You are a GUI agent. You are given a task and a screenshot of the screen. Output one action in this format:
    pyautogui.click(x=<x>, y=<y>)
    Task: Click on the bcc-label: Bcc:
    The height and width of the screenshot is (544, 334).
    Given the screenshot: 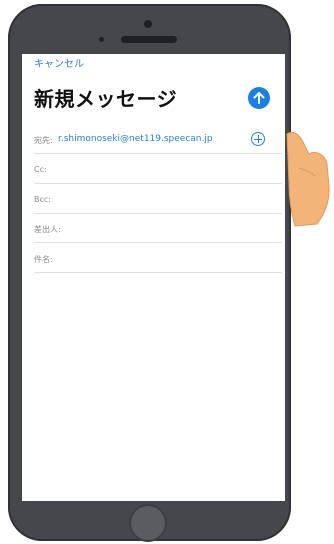 What is the action you would take?
    pyautogui.click(x=42, y=199)
    